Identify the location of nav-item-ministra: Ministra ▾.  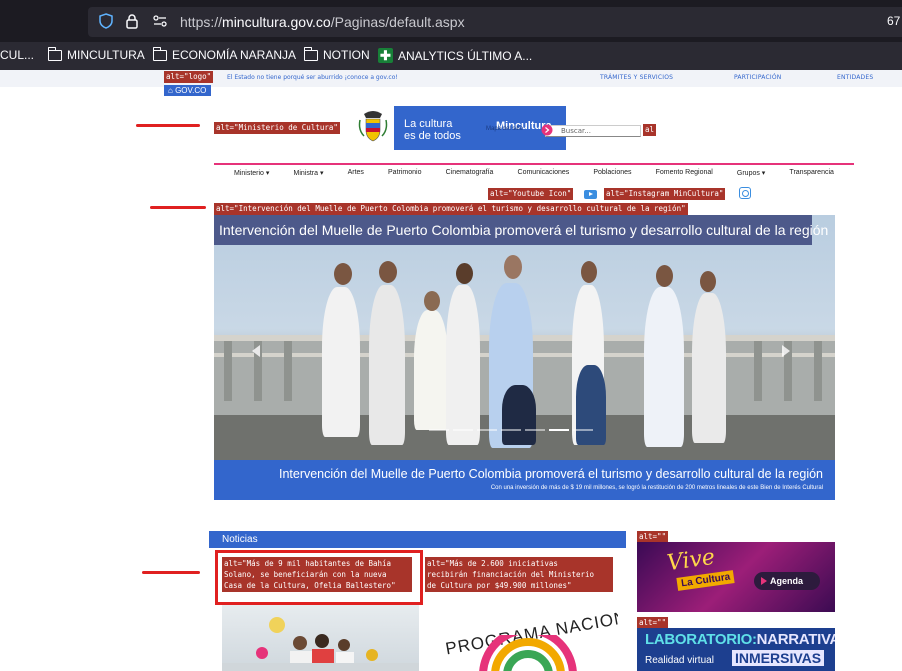
(309, 175).